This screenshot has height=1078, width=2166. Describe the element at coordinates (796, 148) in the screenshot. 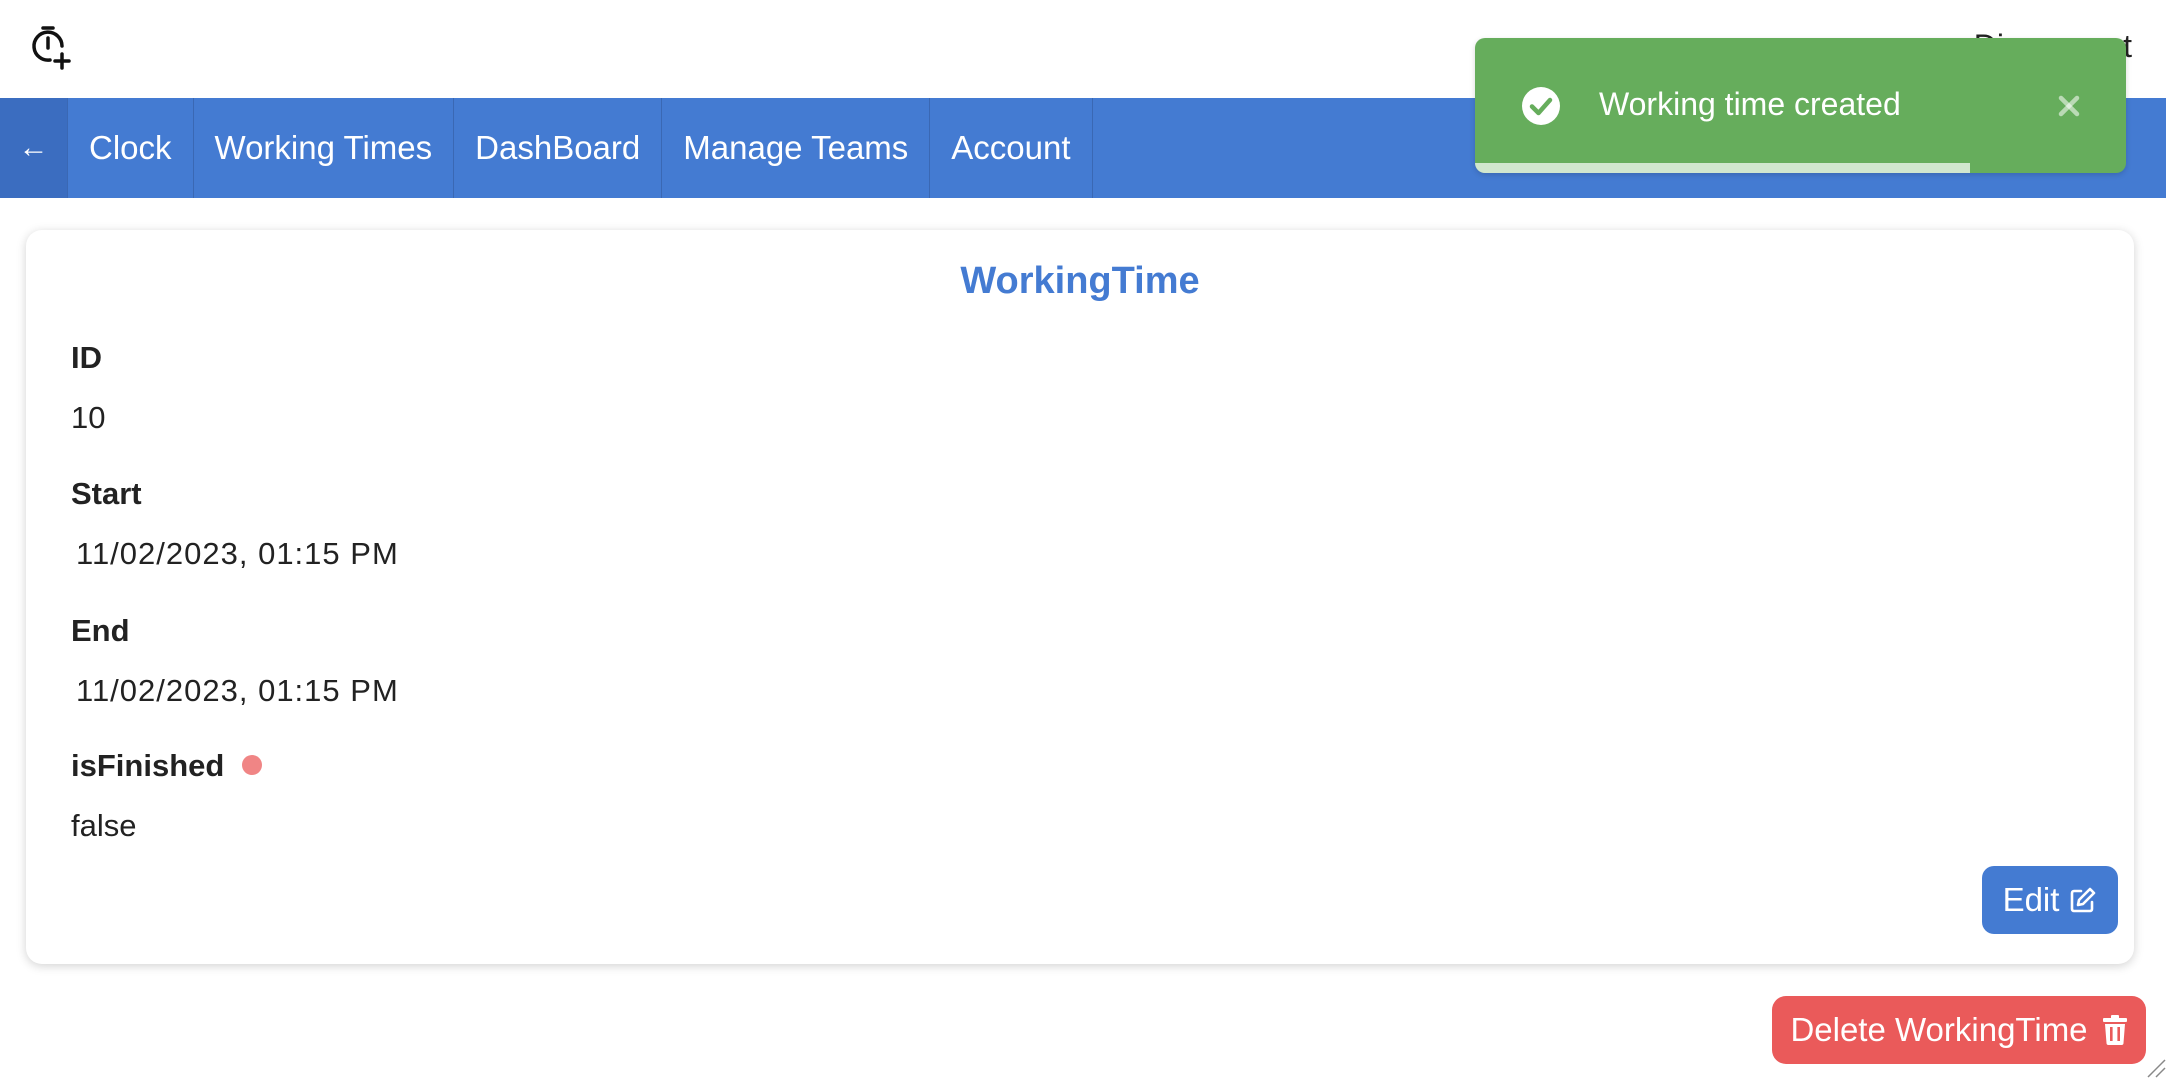

I see `nav-item-manage-teams: Manage Teams` at that location.